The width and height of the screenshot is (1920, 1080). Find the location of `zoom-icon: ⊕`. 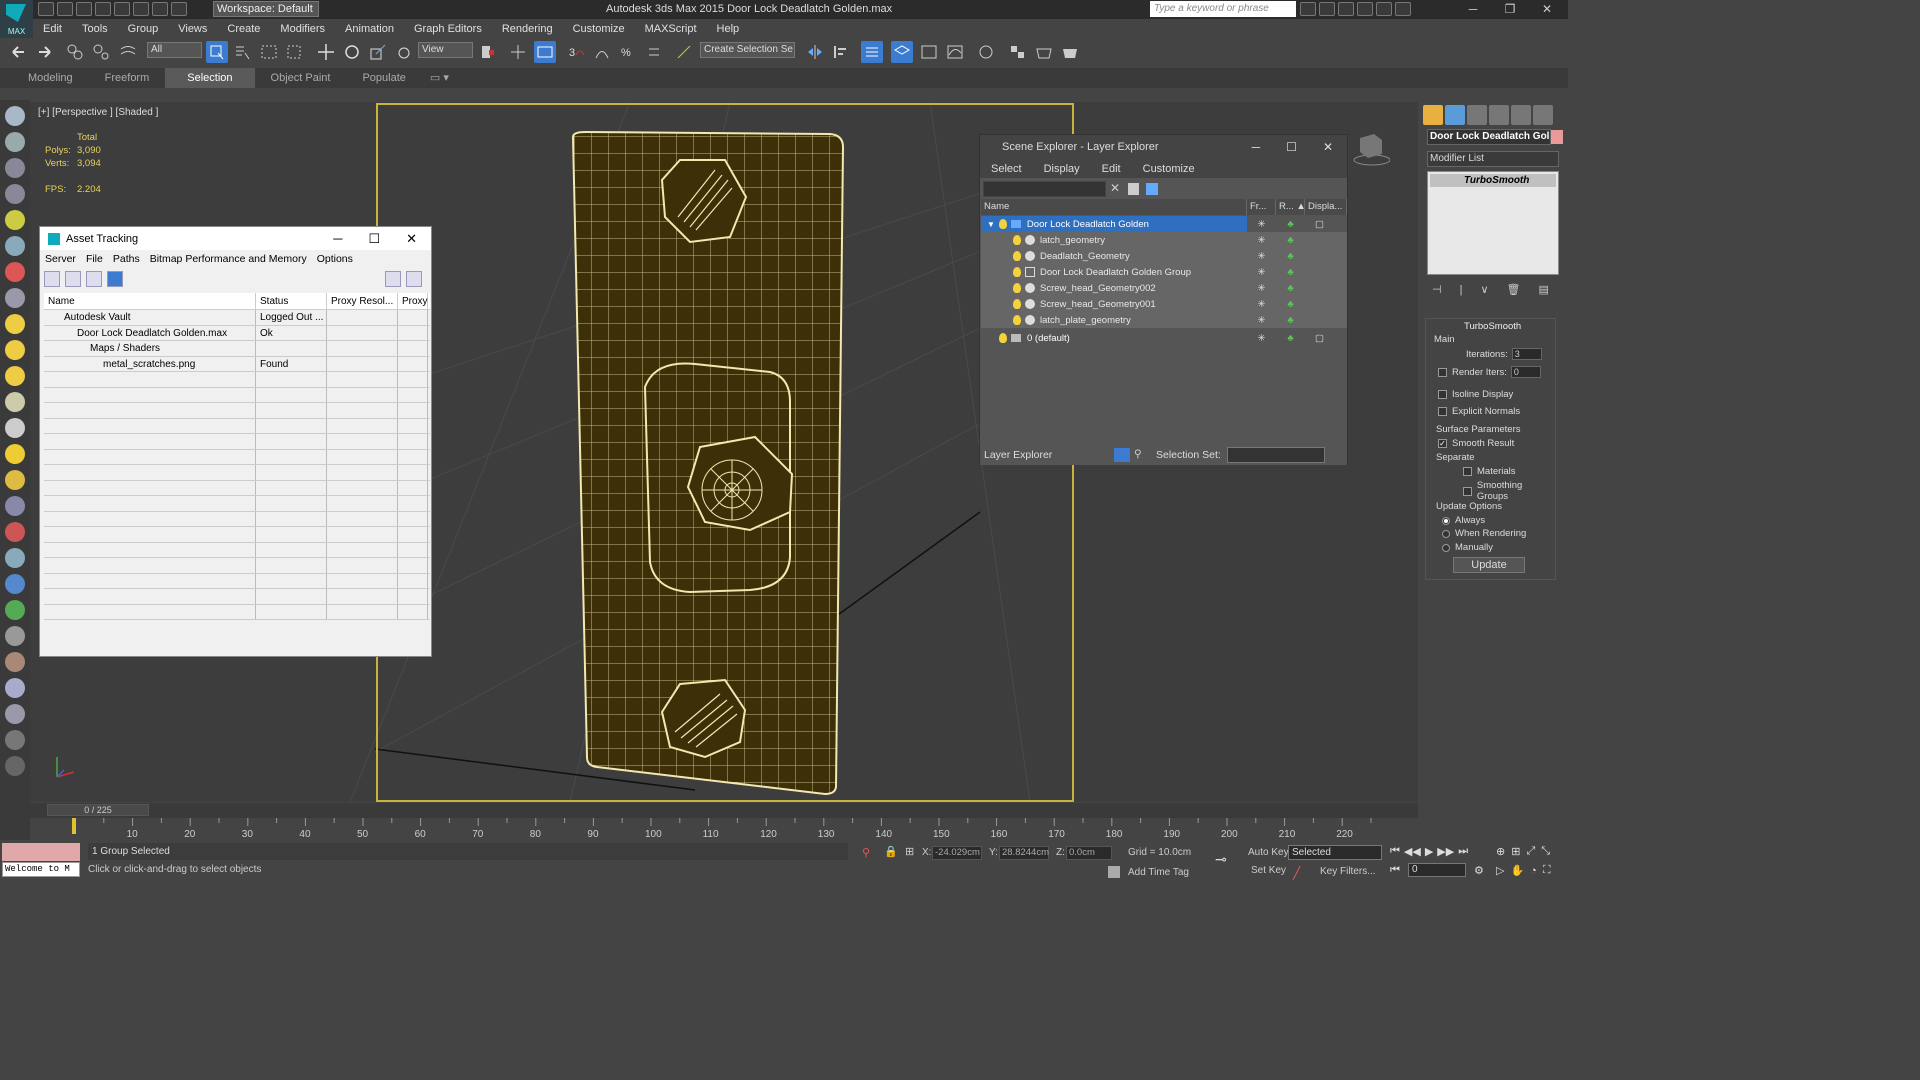

zoom-icon: ⊕ is located at coordinates (1500, 851).